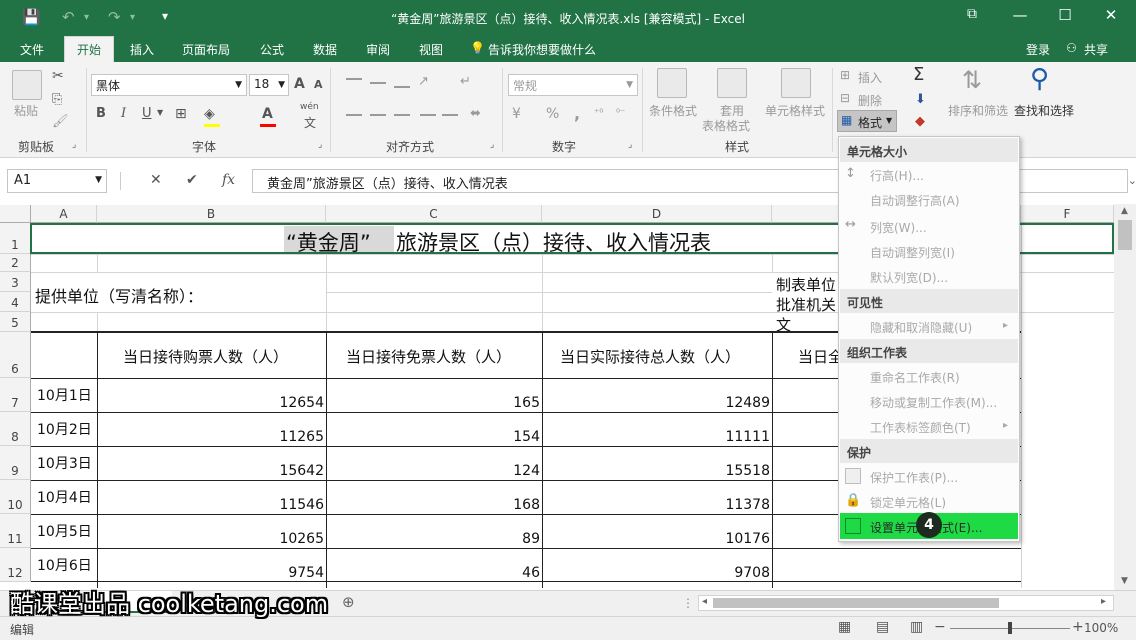 This screenshot has height=640, width=1136. Describe the element at coordinates (908, 502) in the screenshot. I see `menu-lock-cell: 锁定单元格(L)` at that location.